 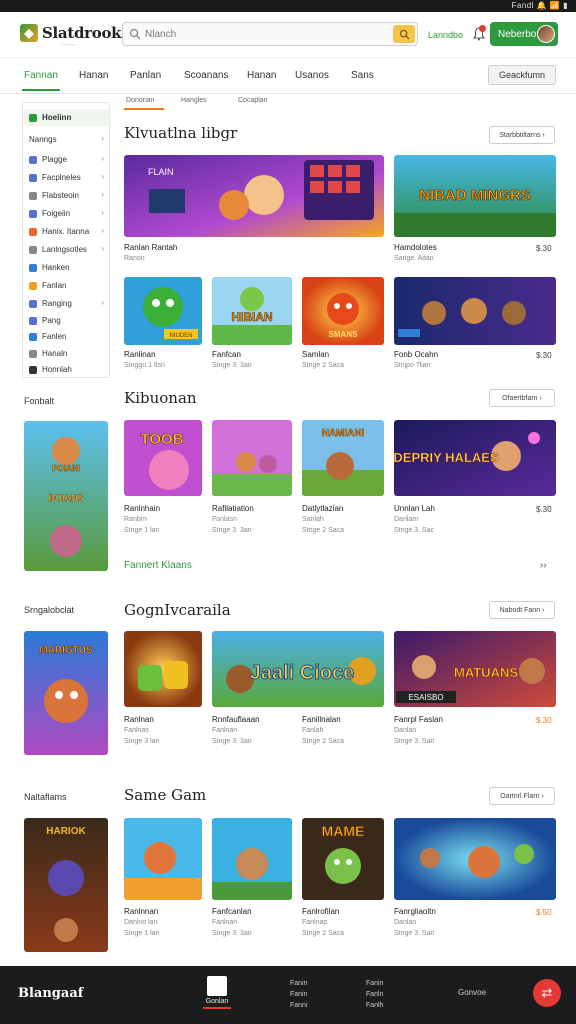 What do you see at coordinates (145, 75) in the screenshot?
I see `nav-tab-3: Panlan` at bounding box center [145, 75].